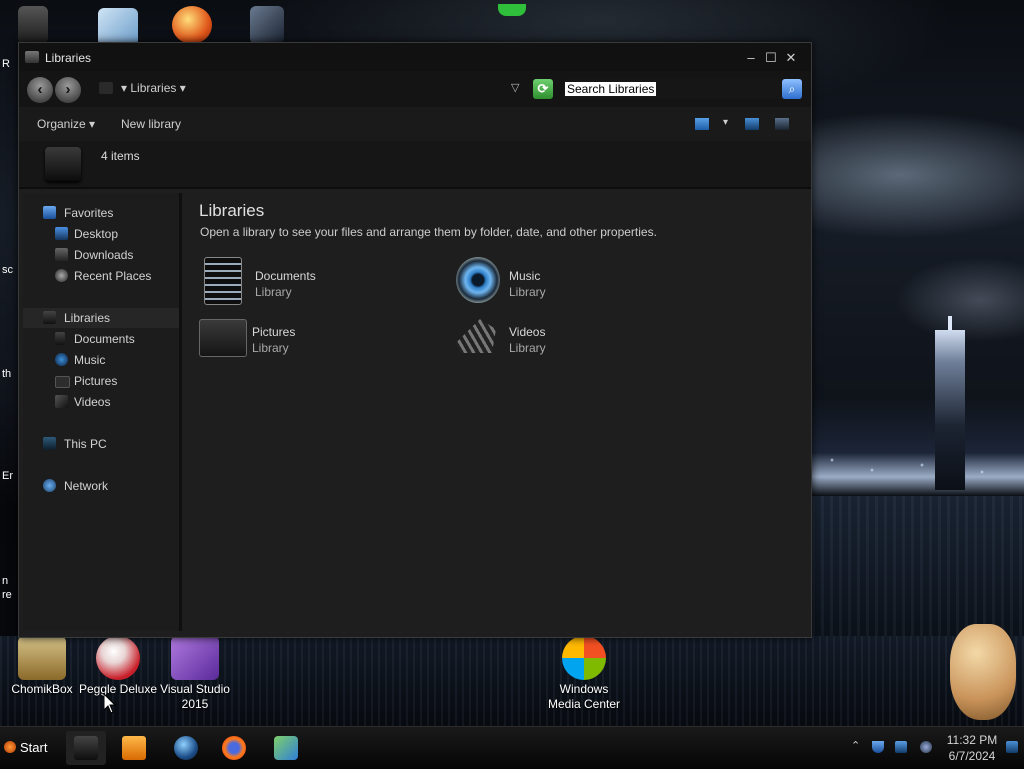 The width and height of the screenshot is (1024, 769). I want to click on organize-button: Organize ▾, so click(66, 124).